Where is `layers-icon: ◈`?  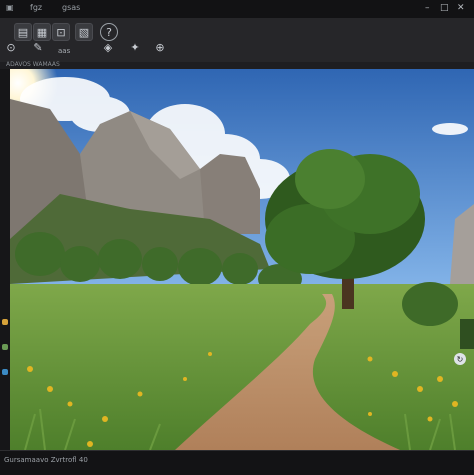 layers-icon: ◈ is located at coordinates (108, 47).